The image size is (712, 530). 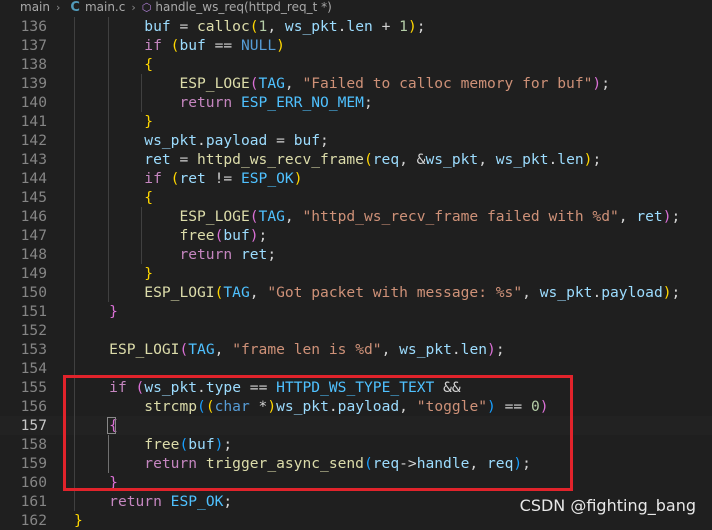 I want to click on line-number: 156, so click(x=33, y=406).